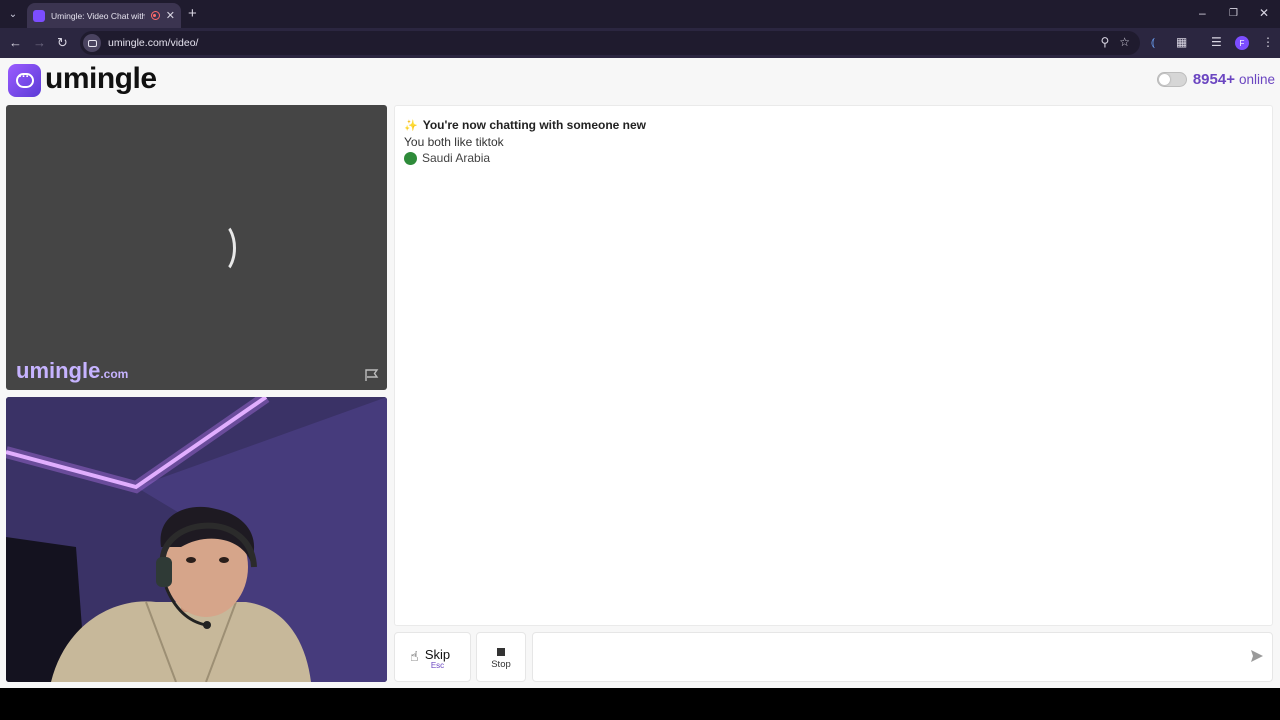 This screenshot has width=1280, height=720. I want to click on webcam-feed-image, so click(196, 539).